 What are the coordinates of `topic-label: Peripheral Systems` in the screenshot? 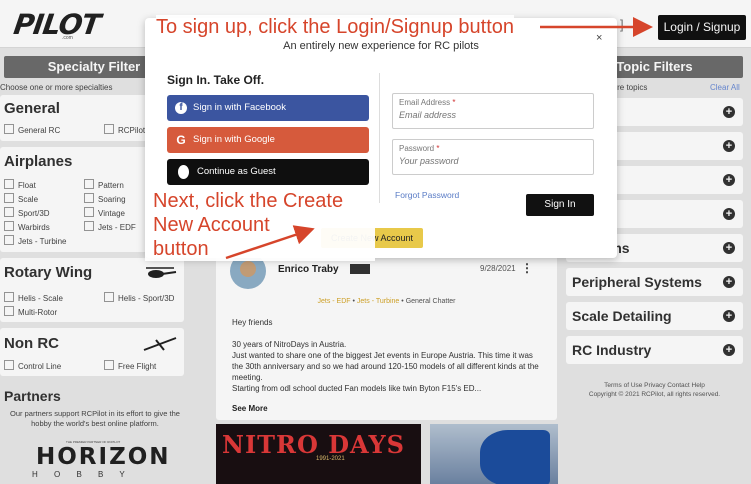 It's located at (637, 282).